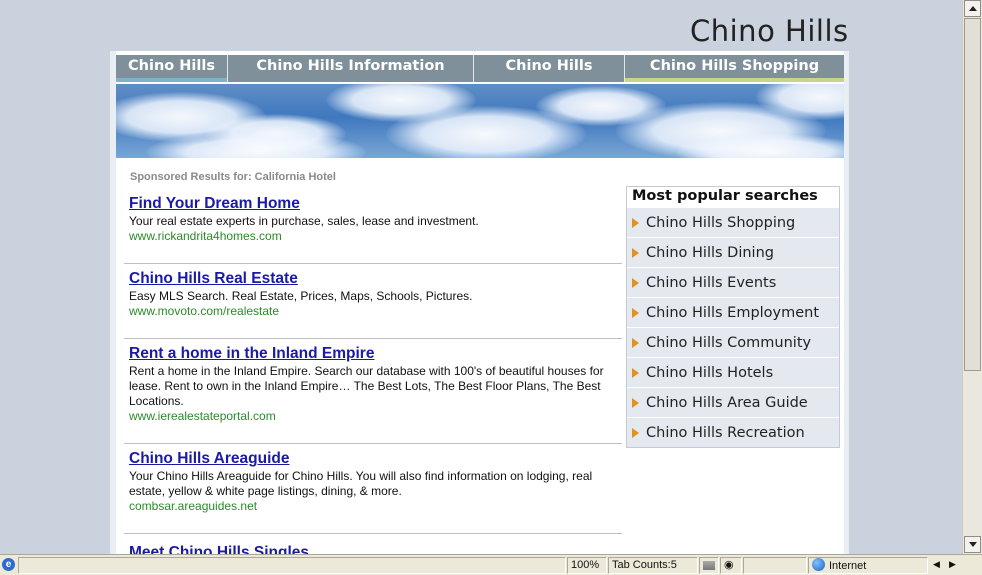 The width and height of the screenshot is (982, 575). What do you see at coordinates (373, 549) in the screenshot?
I see `result-title-link: Meet Chino Hills Singles` at bounding box center [373, 549].